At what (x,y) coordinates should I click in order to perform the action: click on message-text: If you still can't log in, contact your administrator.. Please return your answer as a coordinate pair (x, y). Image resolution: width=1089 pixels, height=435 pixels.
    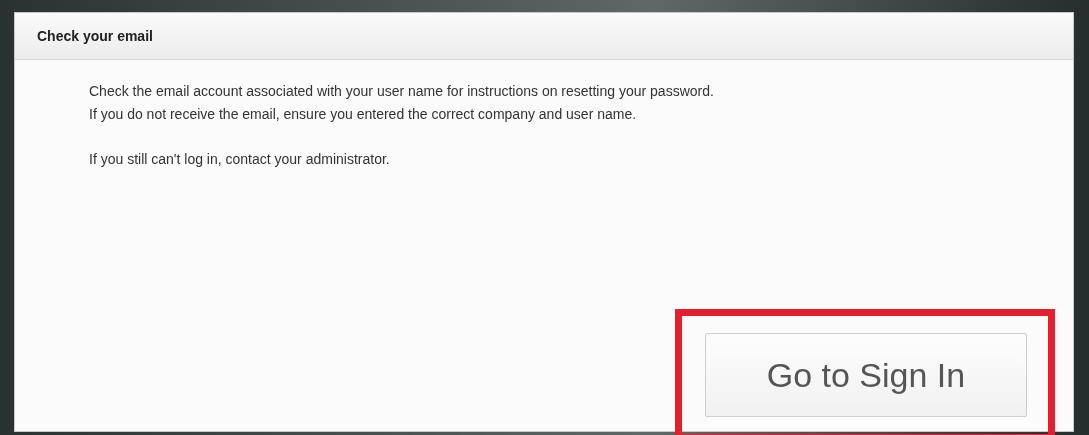
    Looking at the image, I should click on (240, 159).